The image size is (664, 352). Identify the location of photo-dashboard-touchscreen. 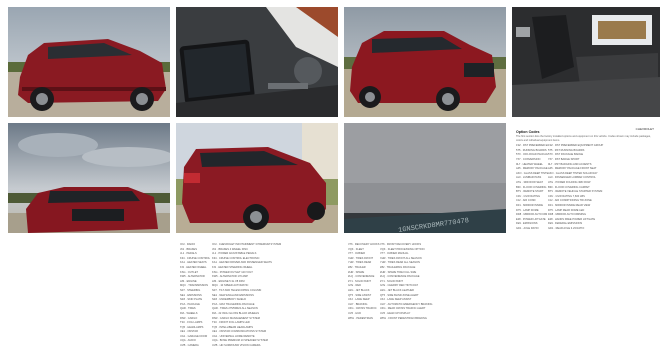
(257, 62).